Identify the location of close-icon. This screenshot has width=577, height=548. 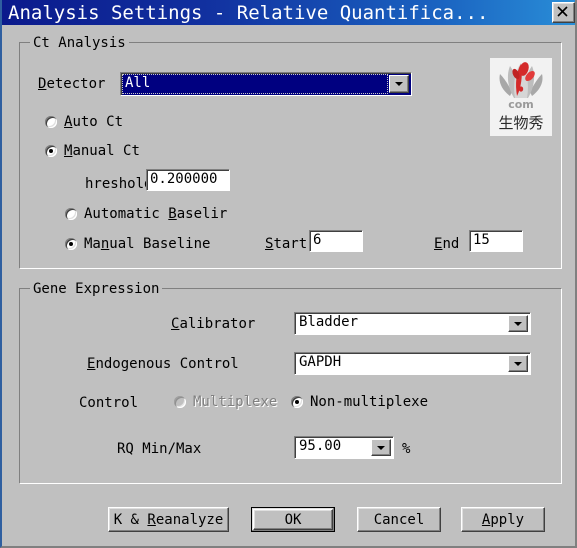
(562, 11).